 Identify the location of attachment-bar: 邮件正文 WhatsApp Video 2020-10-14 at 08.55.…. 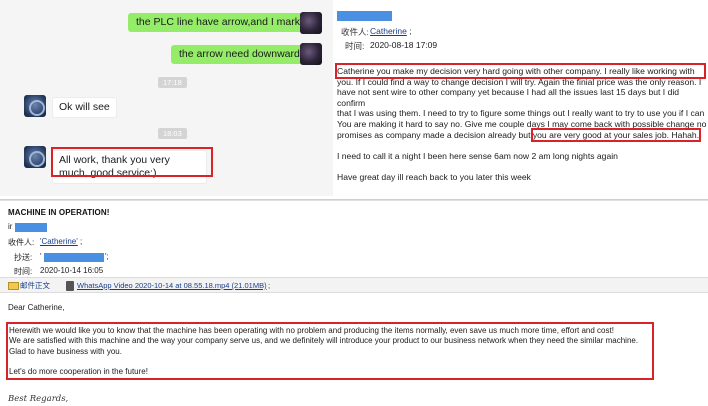
(354, 285).